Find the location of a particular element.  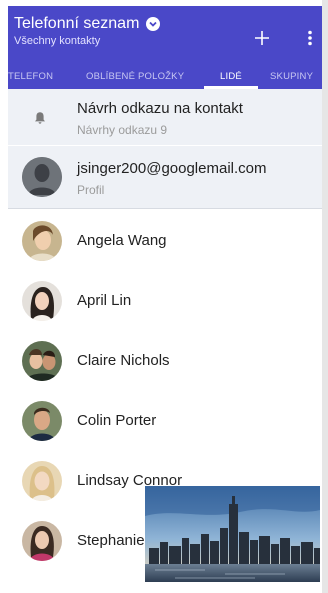

bell-icon is located at coordinates (40, 120).